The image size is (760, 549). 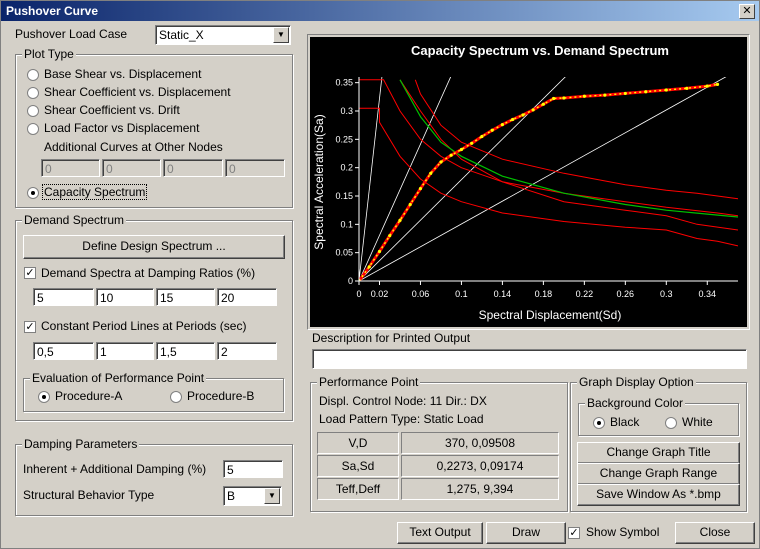 What do you see at coordinates (380, 11) in the screenshot?
I see `title-bar: Pushover Curve ✕` at bounding box center [380, 11].